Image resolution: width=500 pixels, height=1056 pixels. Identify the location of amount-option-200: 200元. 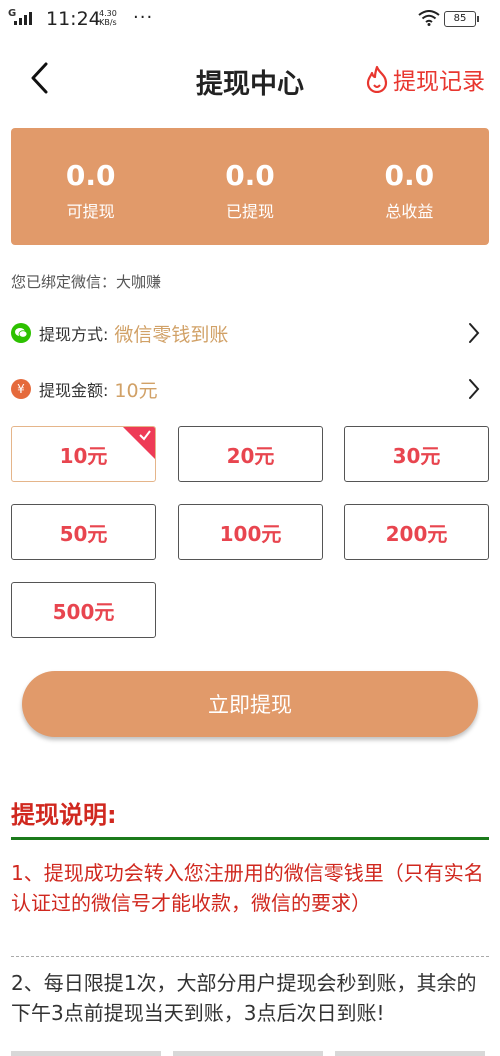
(416, 532).